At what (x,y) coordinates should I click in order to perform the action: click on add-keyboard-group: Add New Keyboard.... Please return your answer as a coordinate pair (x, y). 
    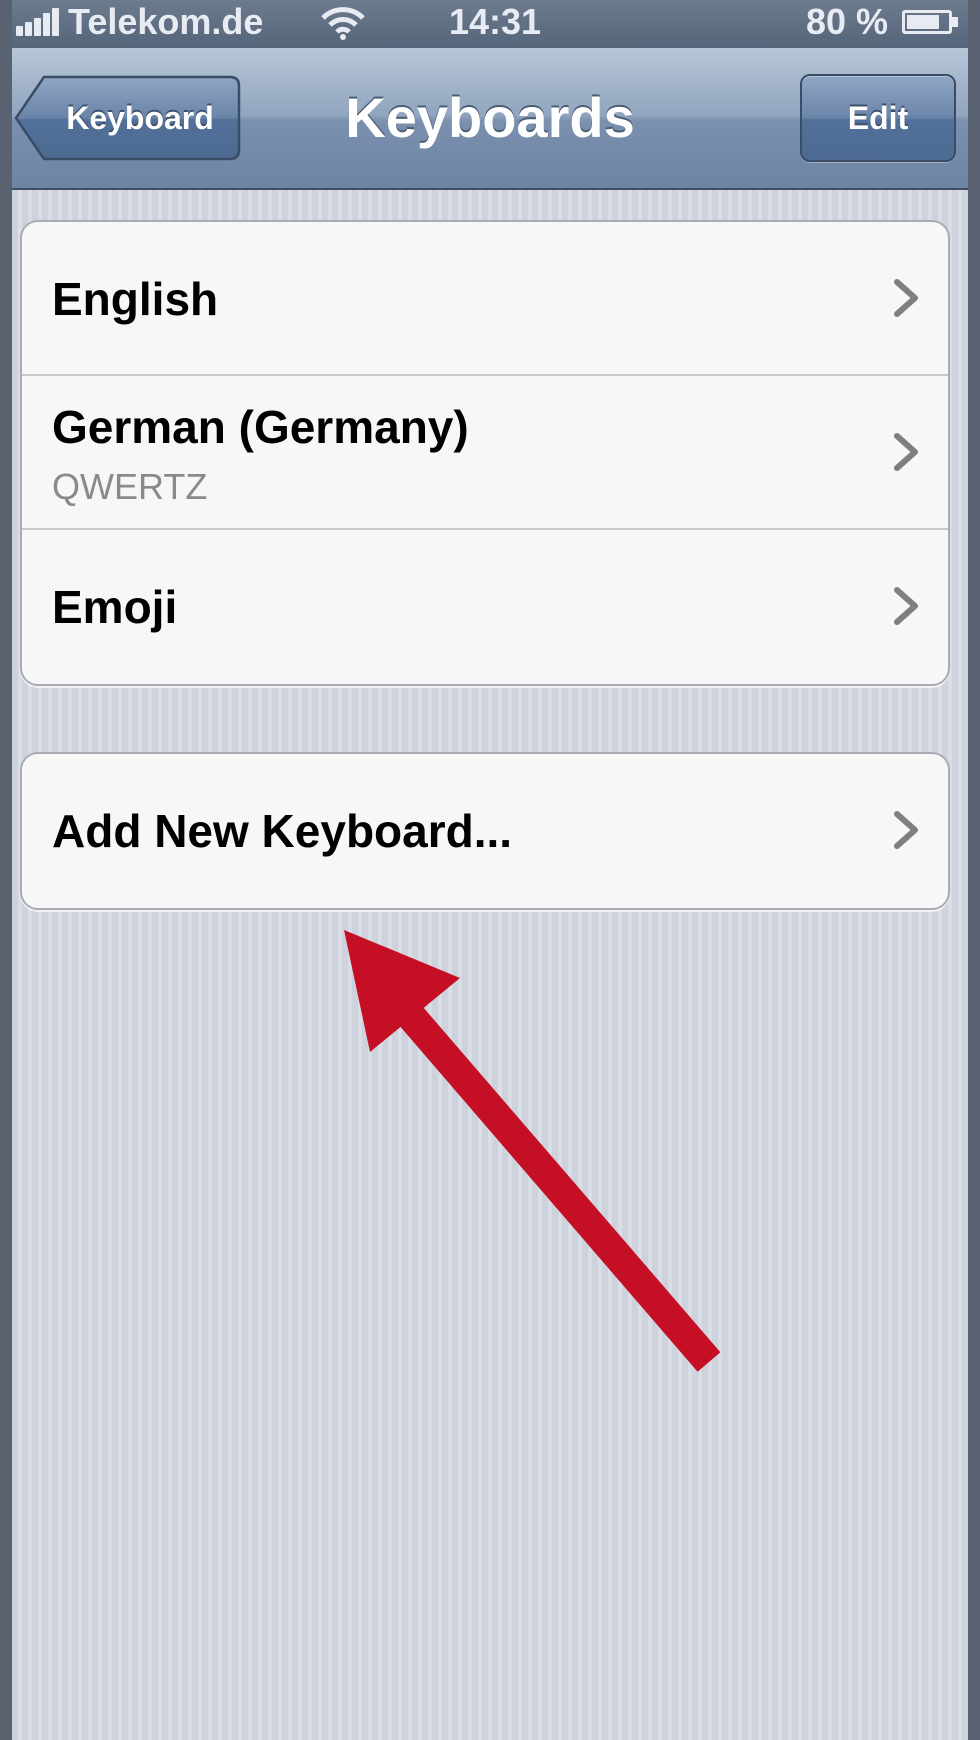
    Looking at the image, I should click on (485, 831).